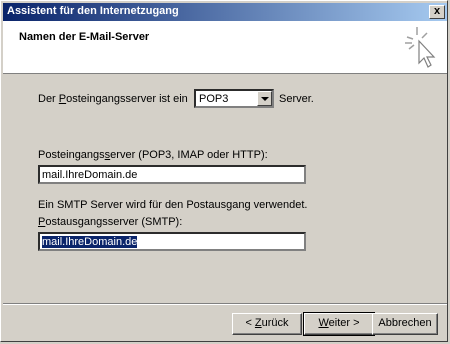  What do you see at coordinates (275, 323) in the screenshot?
I see `button-part: urück` at bounding box center [275, 323].